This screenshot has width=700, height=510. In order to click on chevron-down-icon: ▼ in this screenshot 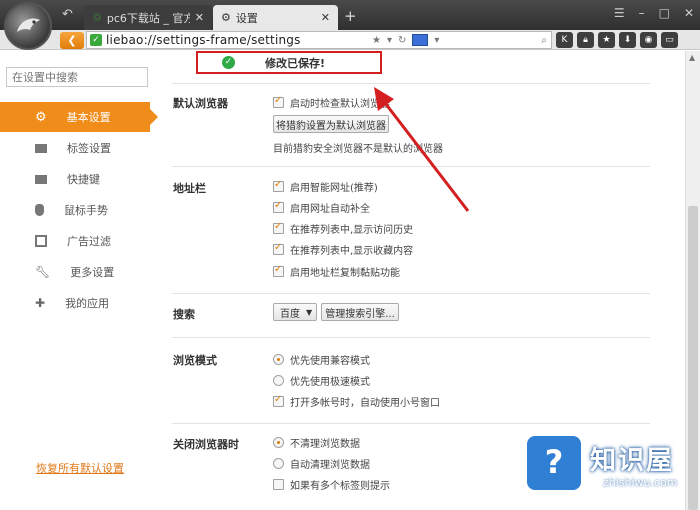, I will do `click(309, 312)`.